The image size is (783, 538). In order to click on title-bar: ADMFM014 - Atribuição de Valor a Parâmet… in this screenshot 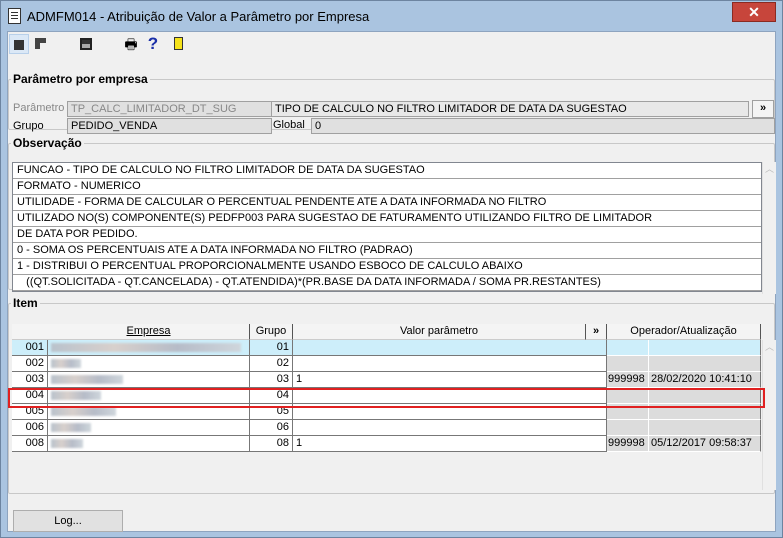, I will do `click(391, 16)`.